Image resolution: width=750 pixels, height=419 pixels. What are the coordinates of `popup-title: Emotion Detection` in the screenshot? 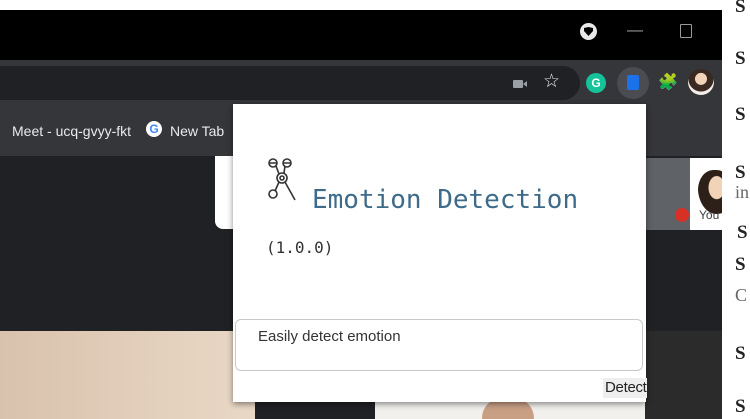 It's located at (445, 200).